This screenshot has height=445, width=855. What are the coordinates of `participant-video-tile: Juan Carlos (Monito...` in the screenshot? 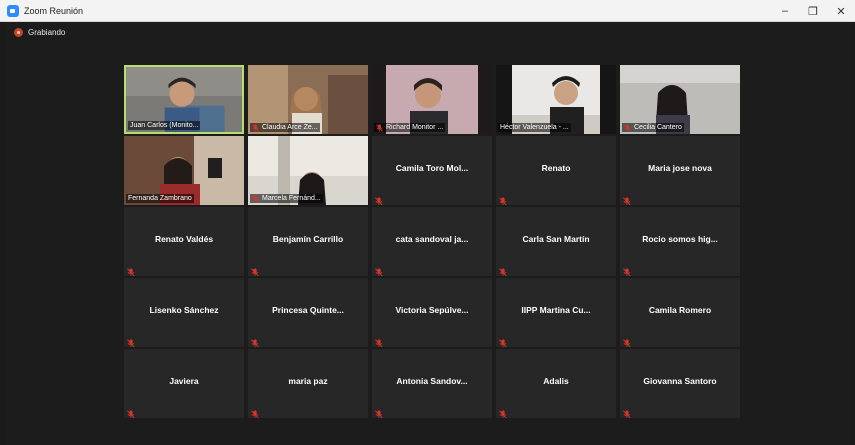 It's located at (184, 99).